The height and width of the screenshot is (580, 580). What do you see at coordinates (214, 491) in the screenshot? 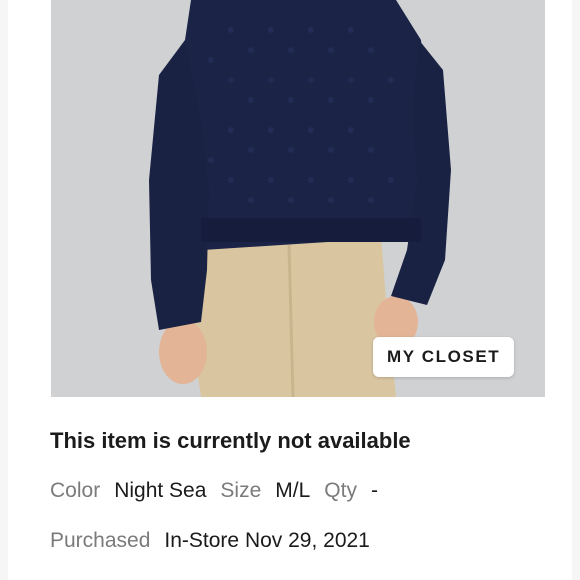
I see `detail-row-attributes: Color Night Sea Size M/L Qty -` at bounding box center [214, 491].